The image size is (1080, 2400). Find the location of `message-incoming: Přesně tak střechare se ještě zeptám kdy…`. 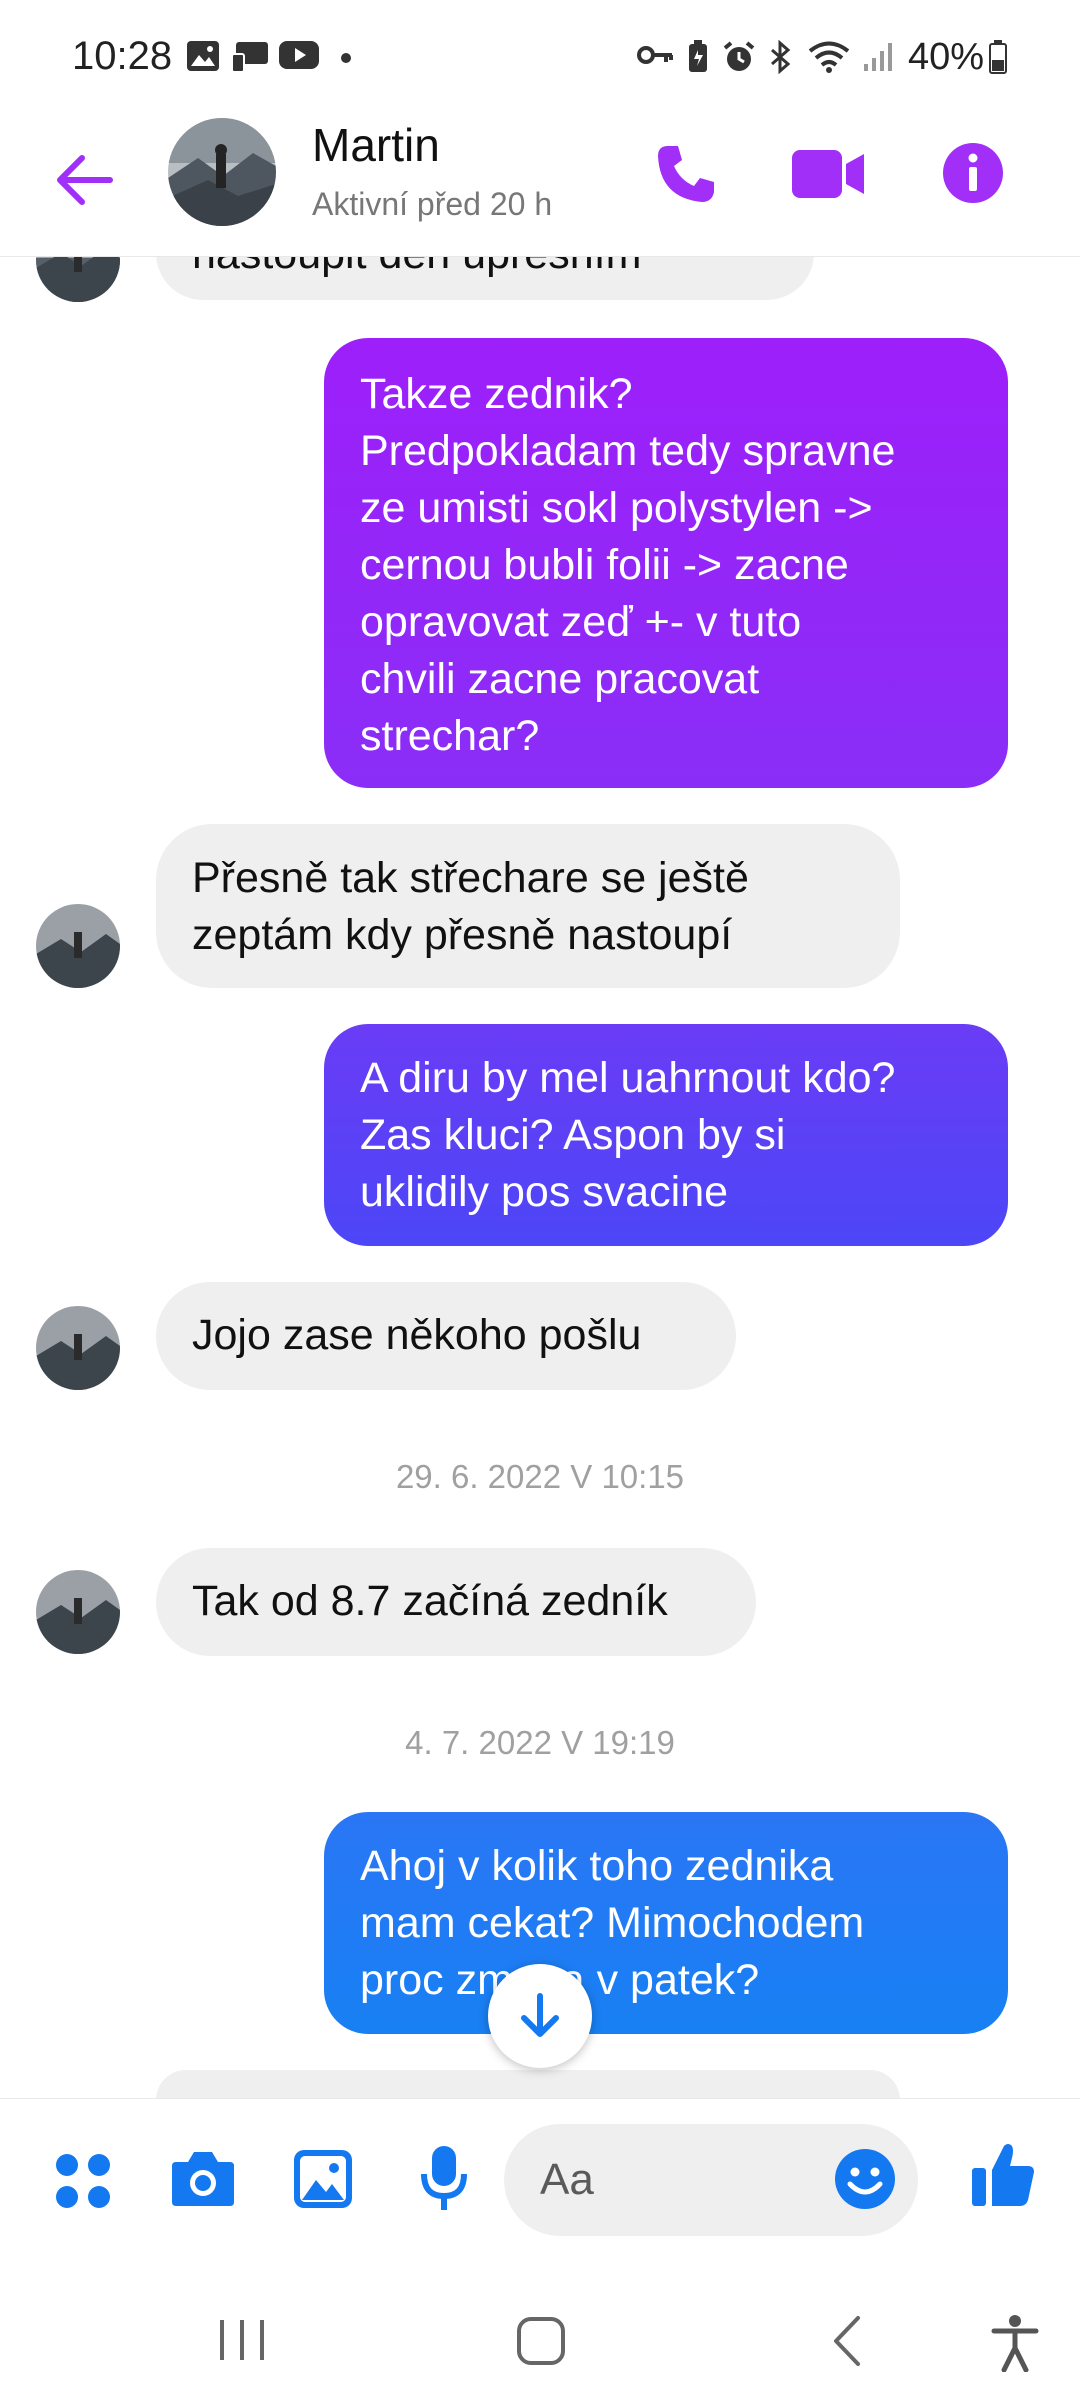

message-incoming: Přesně tak střechare se ještě zeptám kdy… is located at coordinates (528, 906).